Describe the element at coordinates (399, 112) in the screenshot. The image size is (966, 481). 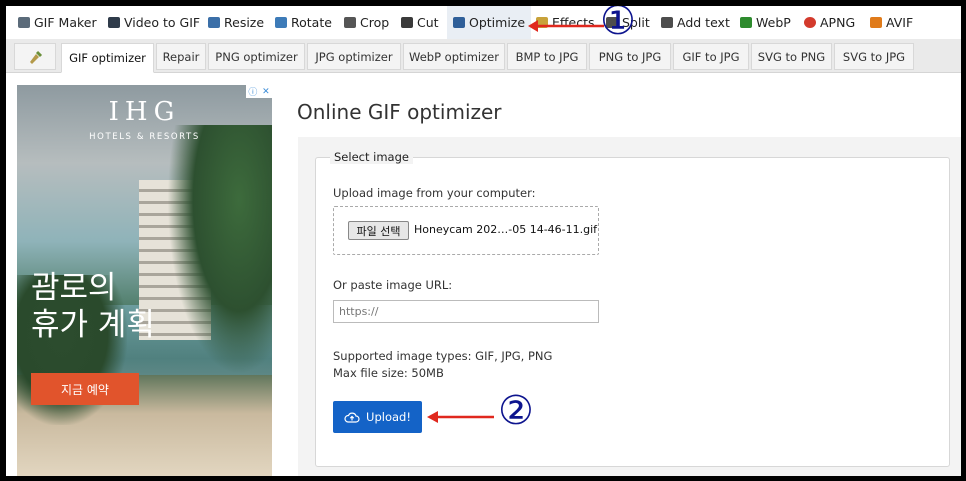
I see `page-title: Online GIF optimizer` at that location.